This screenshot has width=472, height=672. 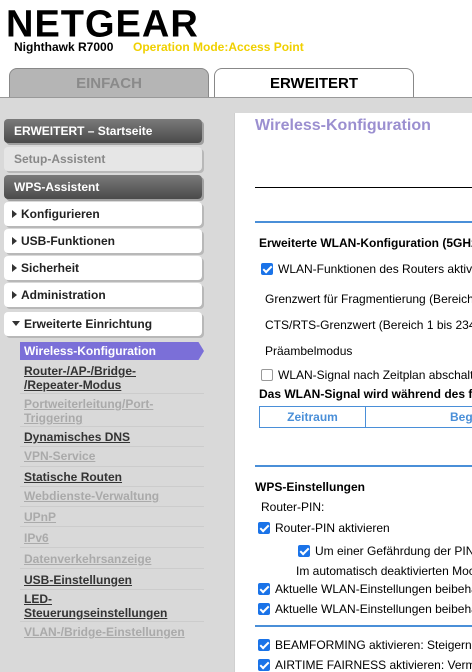 I want to click on submenu-static-routes: Statische Routen, so click(x=73, y=477).